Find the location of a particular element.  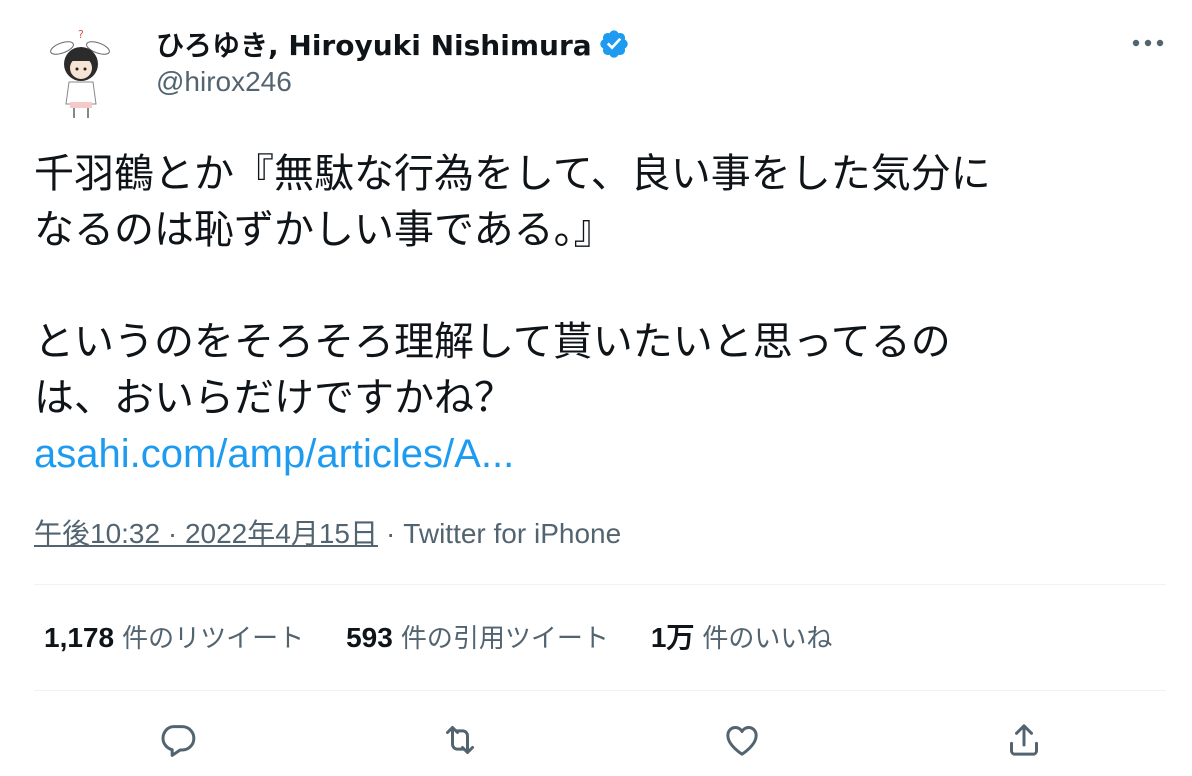

action-bar is located at coordinates (600, 740).